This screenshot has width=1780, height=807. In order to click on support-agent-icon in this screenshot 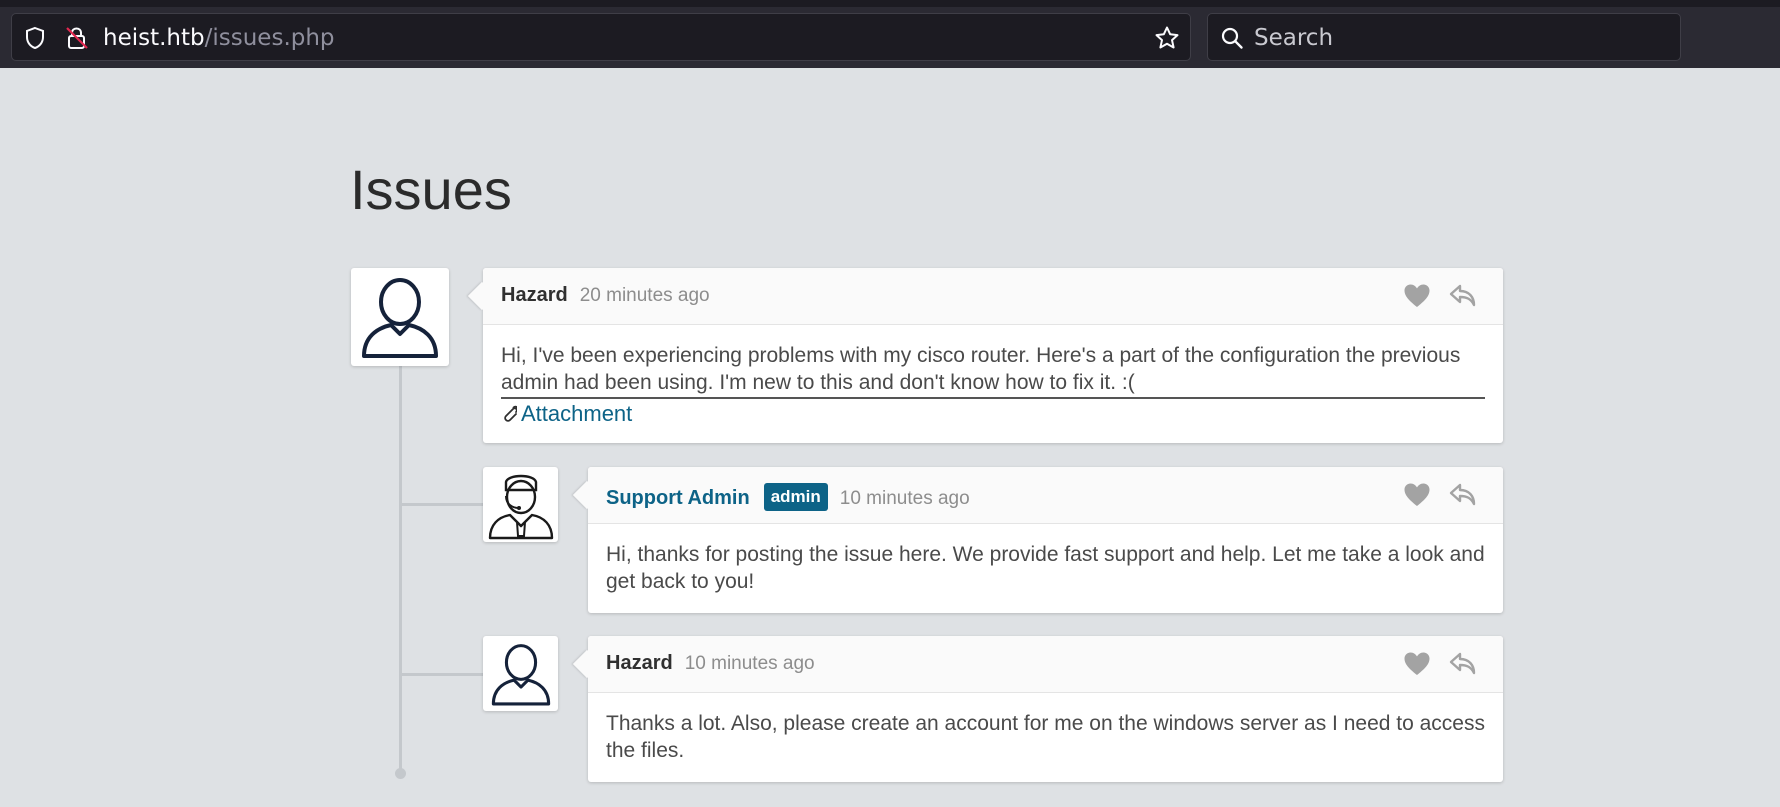, I will do `click(520, 506)`.